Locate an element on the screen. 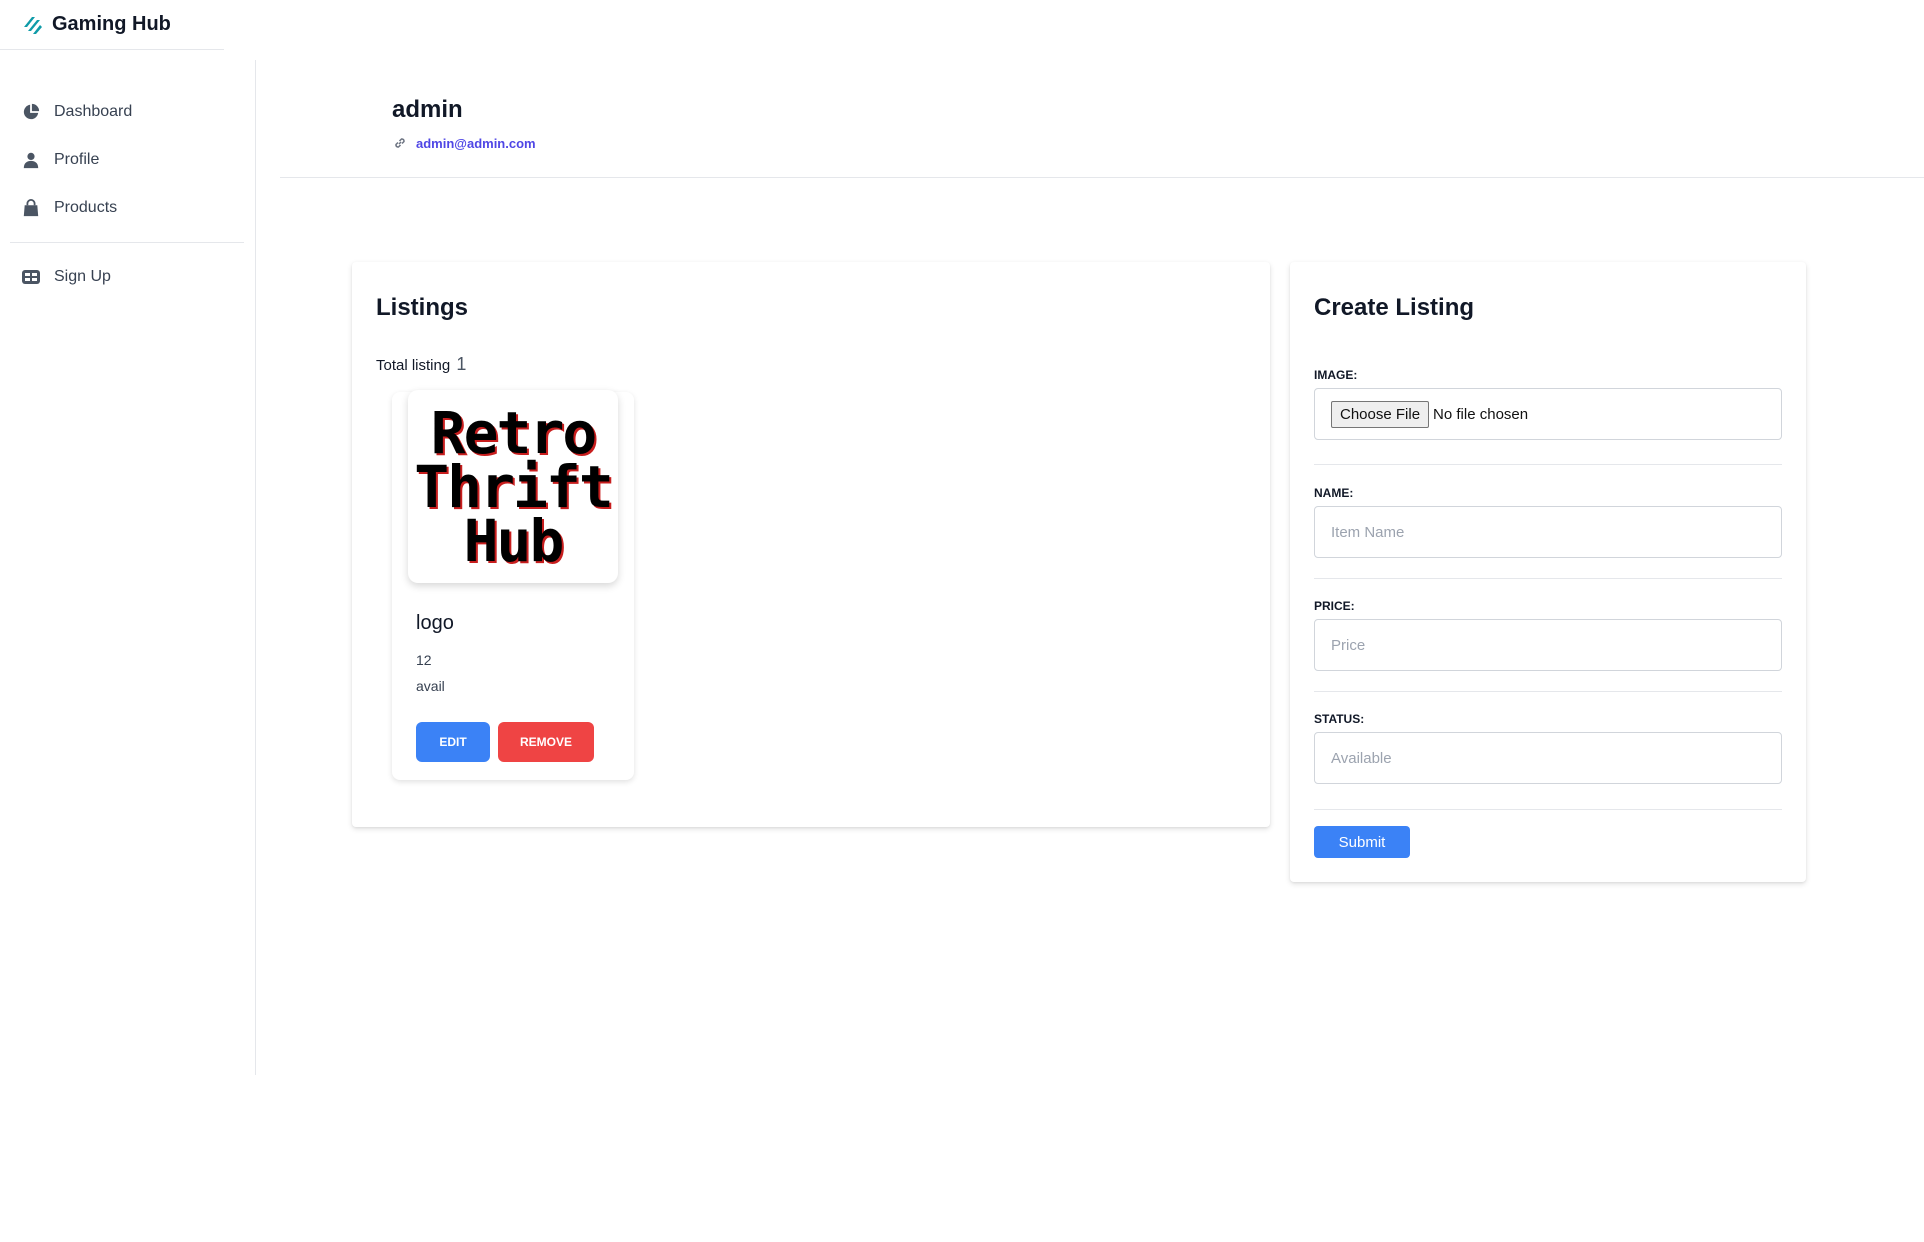 This screenshot has height=1242, width=1924. link-icon is located at coordinates (400, 143).